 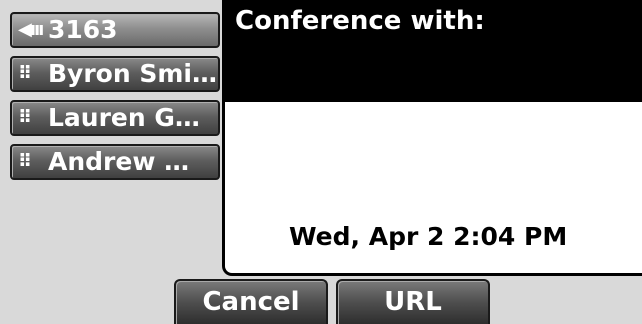 I want to click on url-button: URL, so click(x=413, y=301).